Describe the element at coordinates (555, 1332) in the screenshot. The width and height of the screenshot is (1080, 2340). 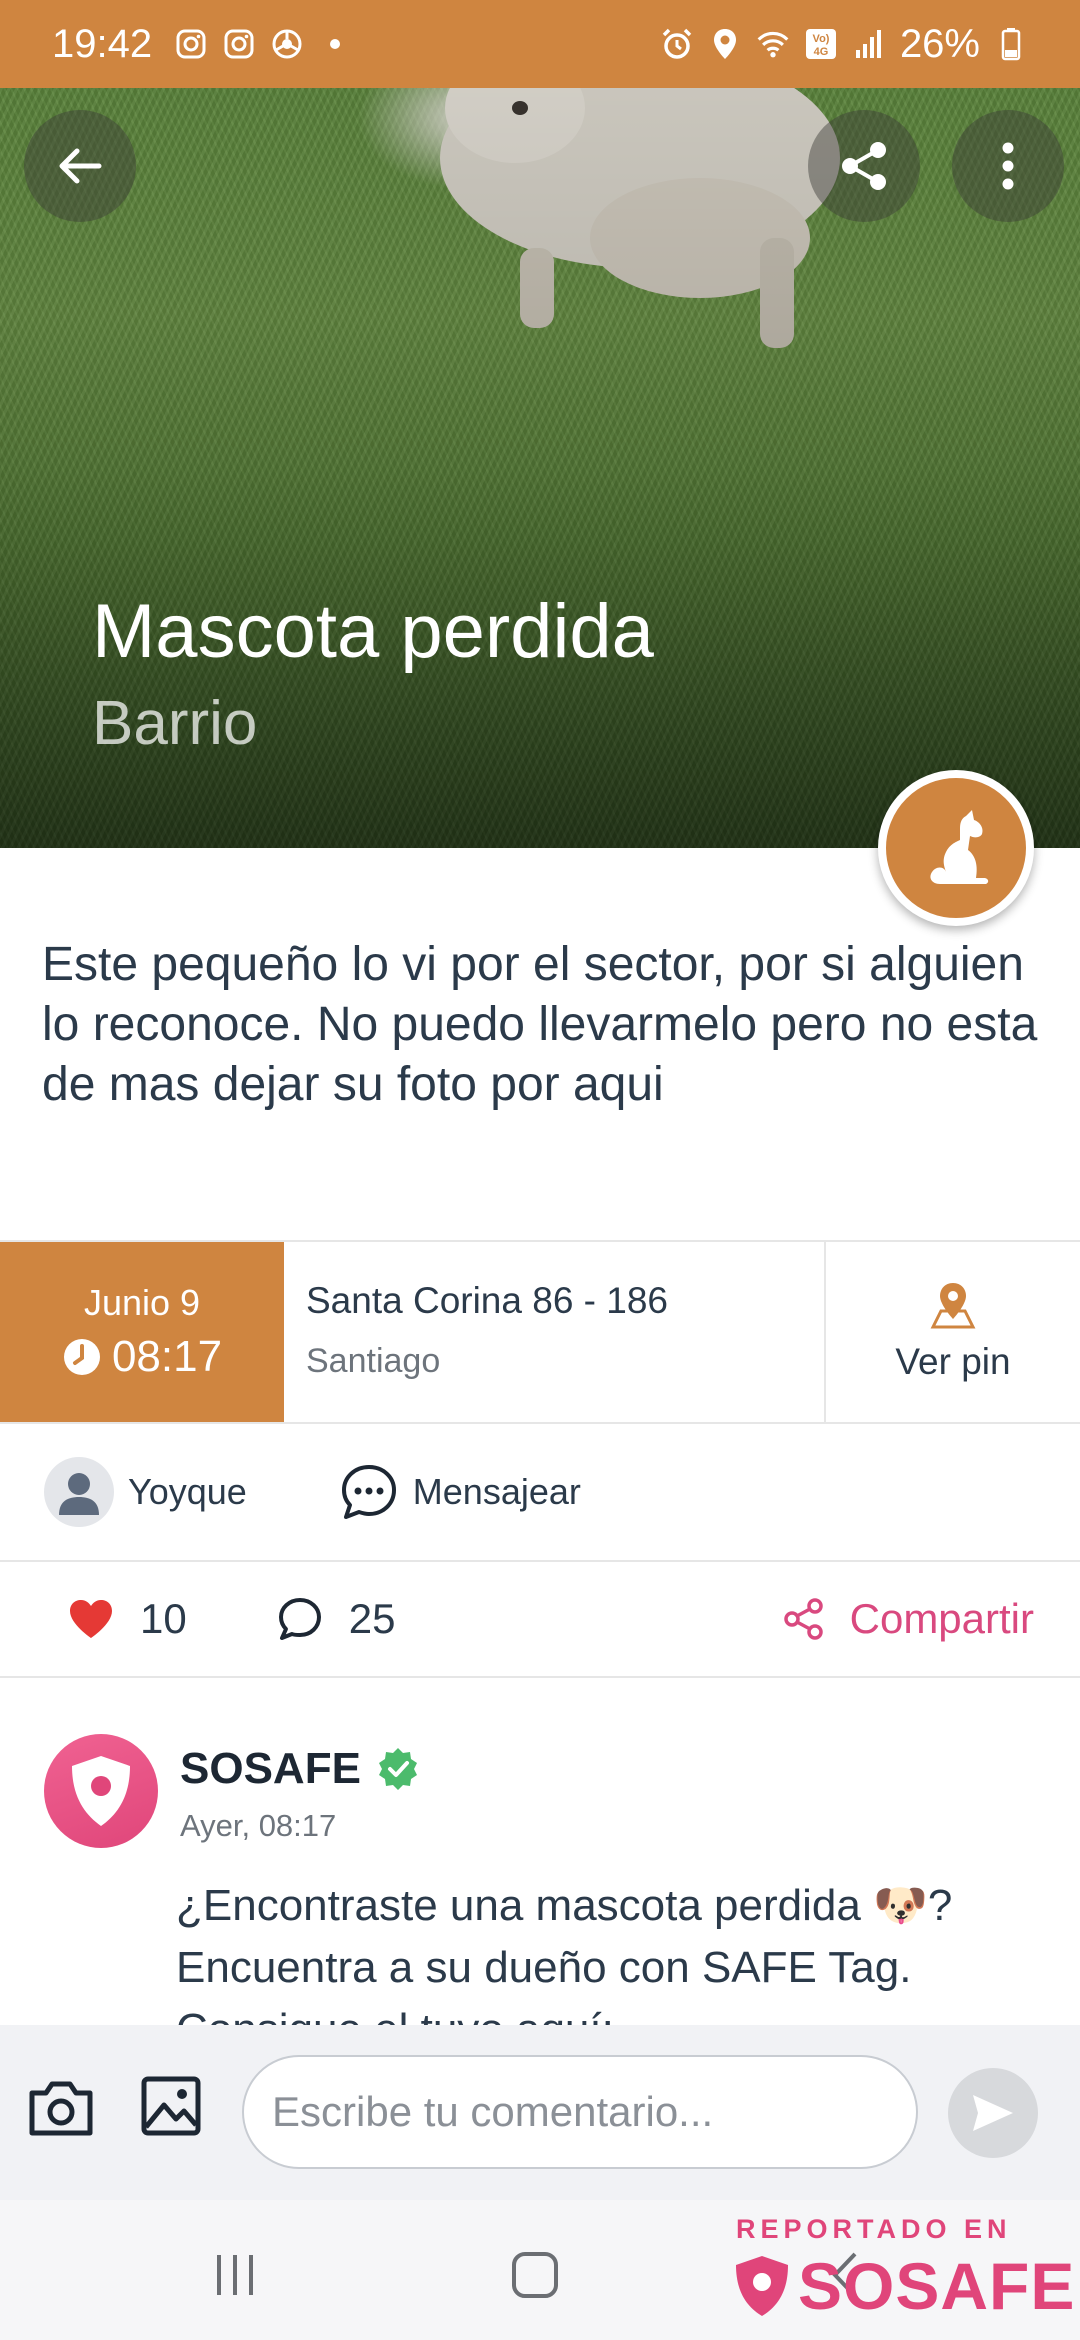
I see `address-box: Santa Corina 86 - 186 Santiago` at that location.